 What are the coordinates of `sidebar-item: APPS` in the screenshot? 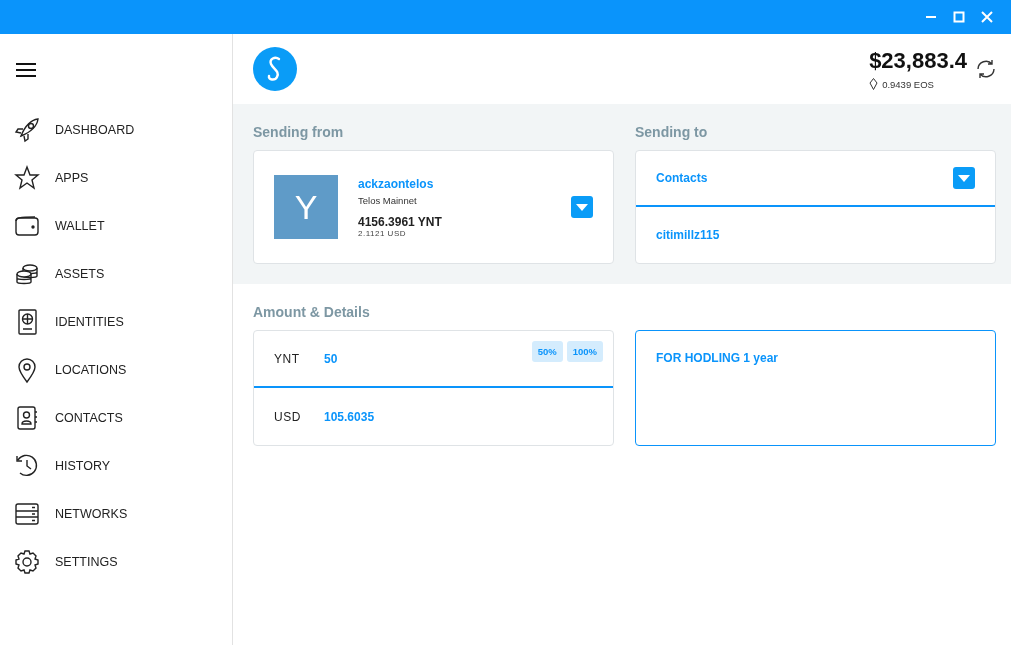 It's located at (122, 178).